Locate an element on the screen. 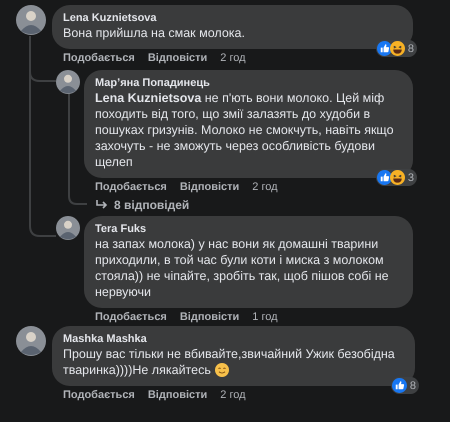  author-name: Mashka Mashka is located at coordinates (233, 339).